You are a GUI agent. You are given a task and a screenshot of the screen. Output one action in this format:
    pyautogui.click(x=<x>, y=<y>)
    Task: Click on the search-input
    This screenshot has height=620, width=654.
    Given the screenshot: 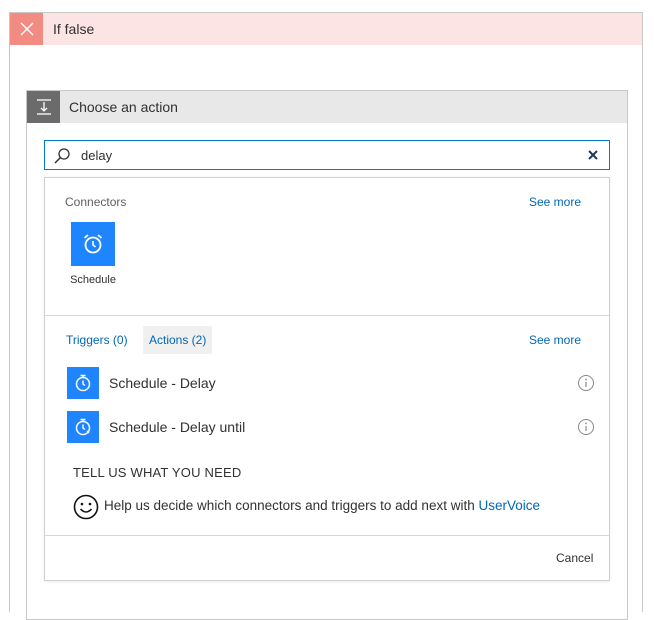 What is the action you would take?
    pyautogui.click(x=331, y=155)
    